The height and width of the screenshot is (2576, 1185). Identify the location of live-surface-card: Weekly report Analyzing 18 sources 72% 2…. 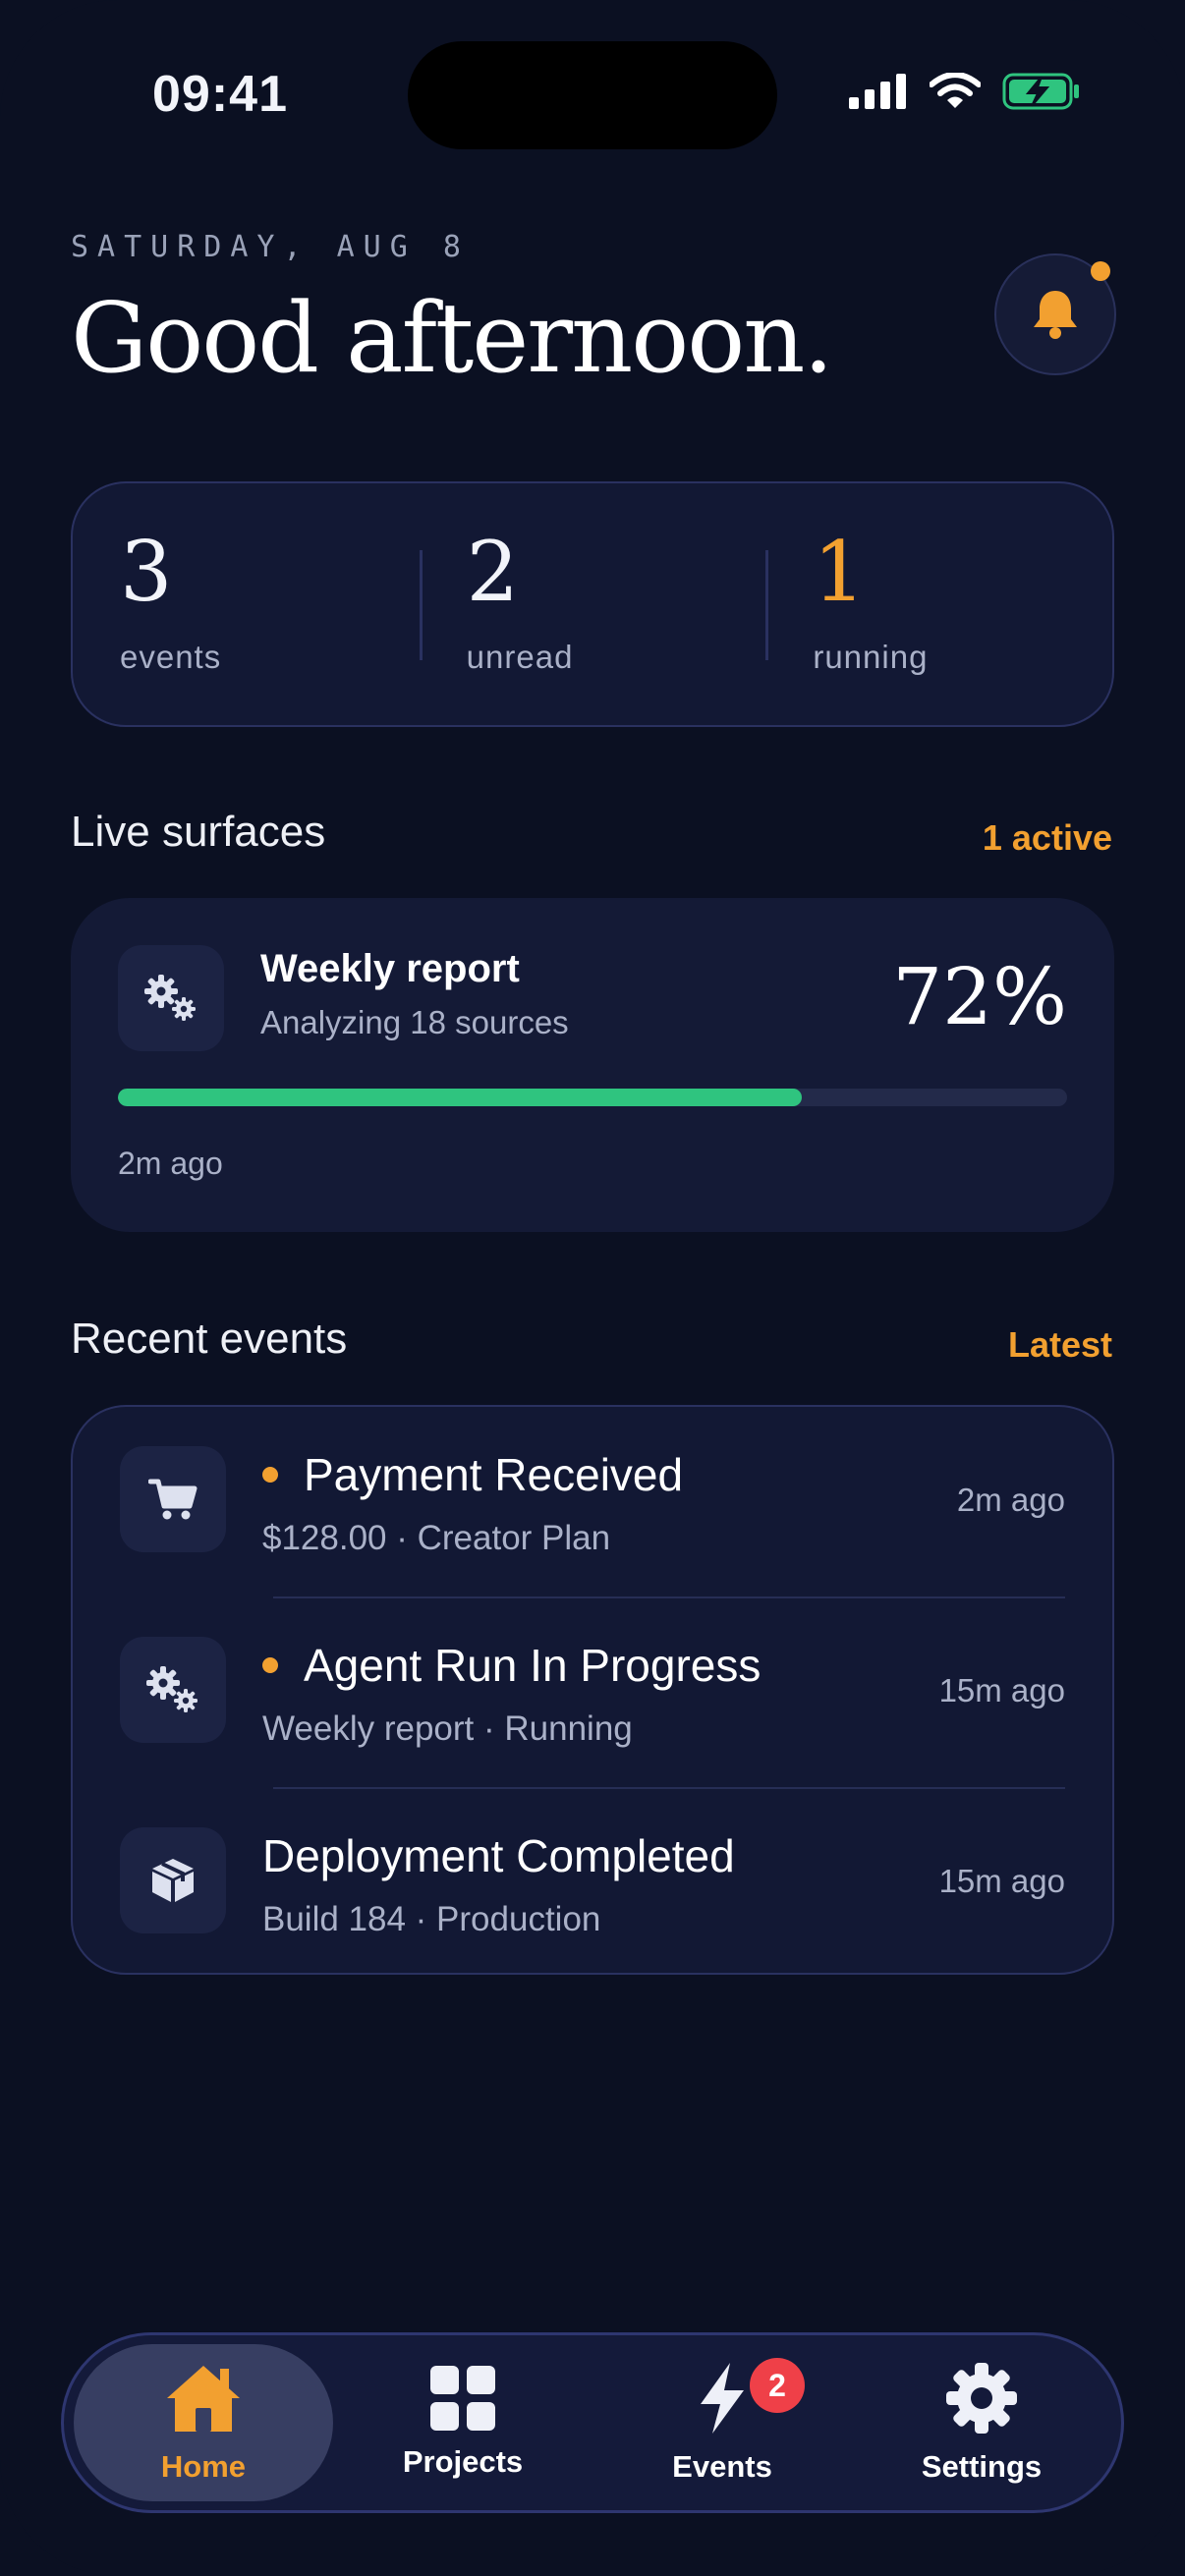
(592, 1065).